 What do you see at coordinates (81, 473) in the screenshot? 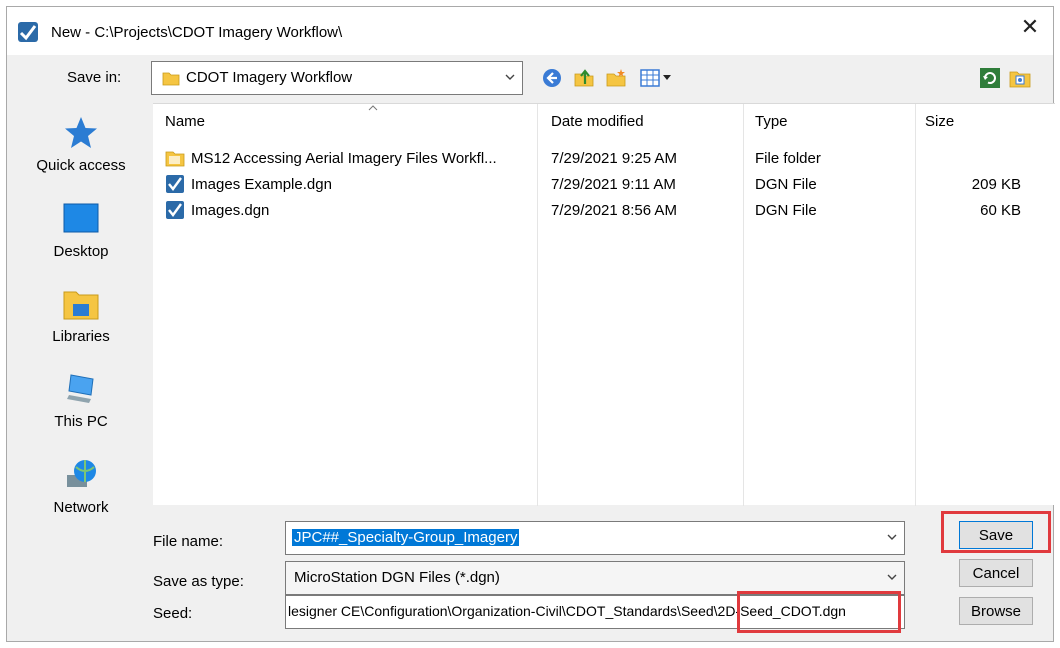
I see `network-icon` at bounding box center [81, 473].